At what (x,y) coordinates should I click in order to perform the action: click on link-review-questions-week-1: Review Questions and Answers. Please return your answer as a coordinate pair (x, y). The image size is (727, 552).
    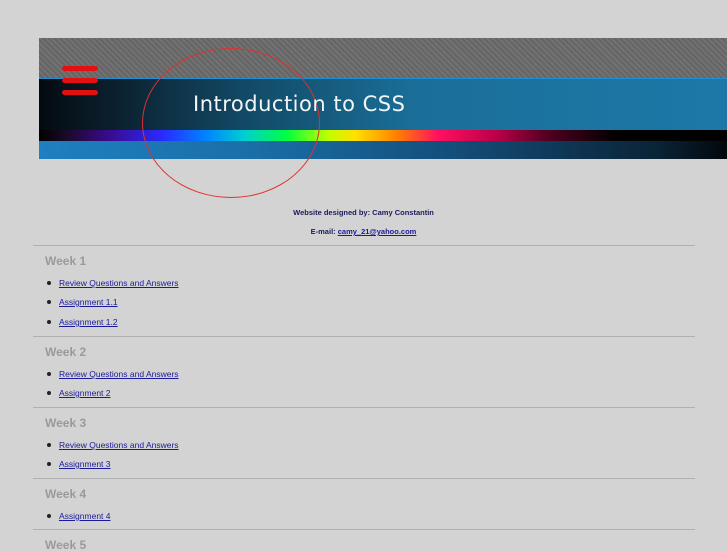
    Looking at the image, I should click on (119, 283).